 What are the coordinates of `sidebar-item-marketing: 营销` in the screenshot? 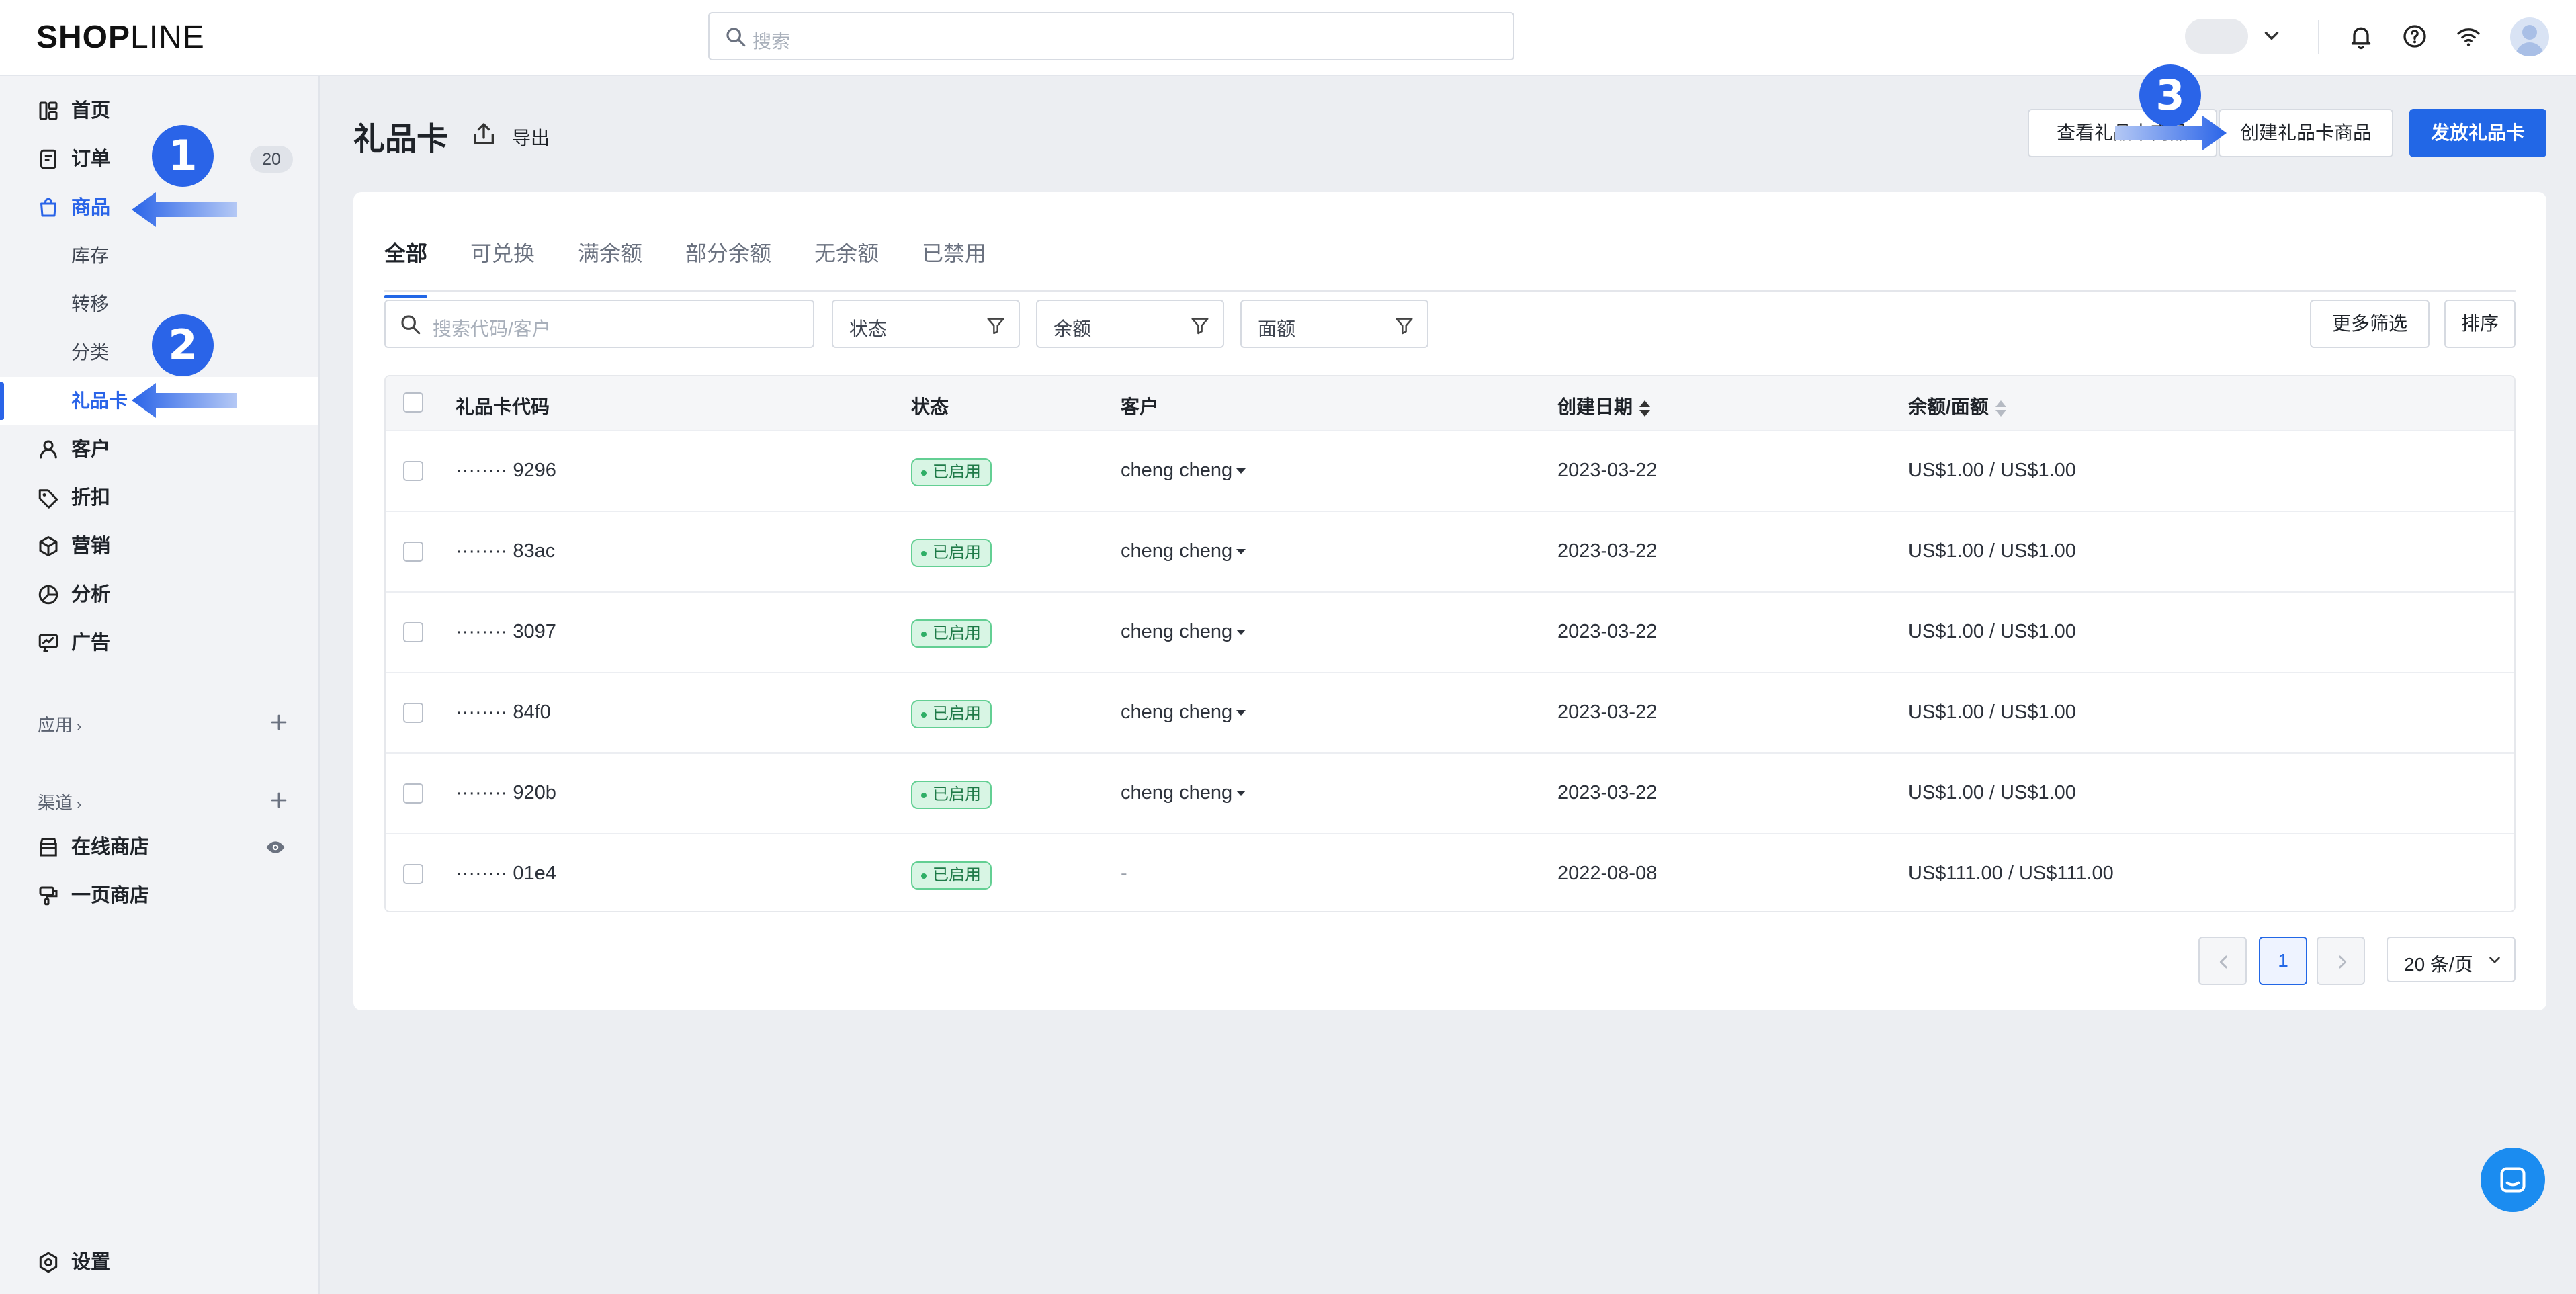 It's located at (159, 546).